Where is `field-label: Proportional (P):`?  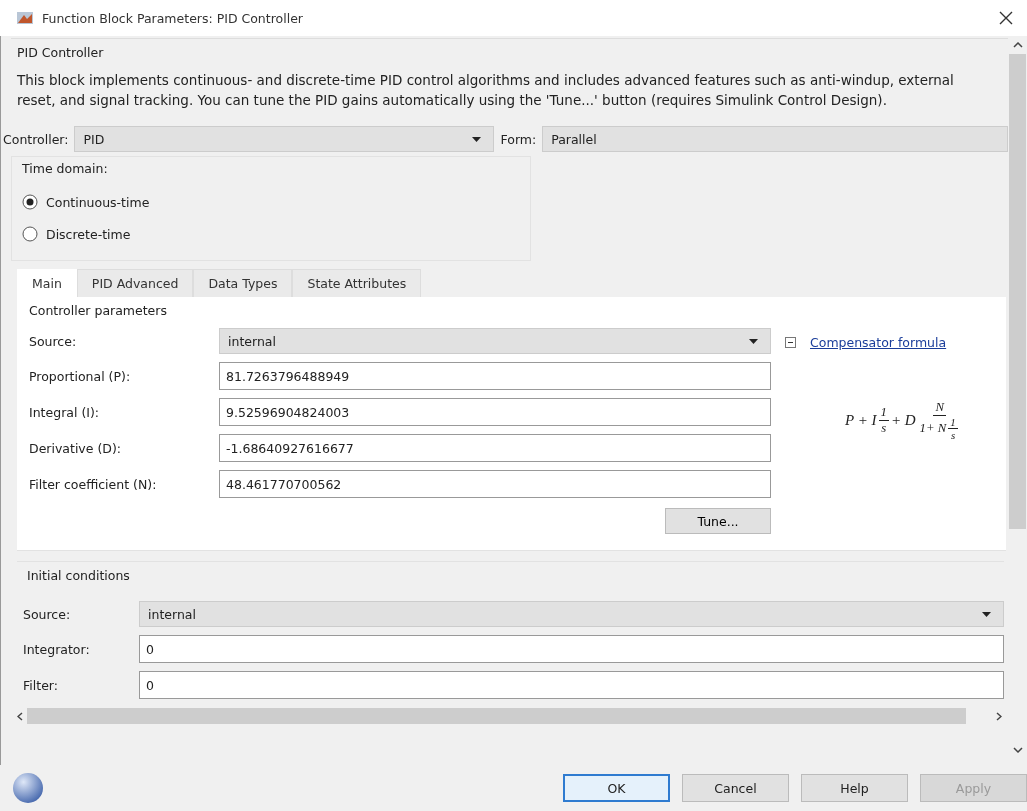 field-label: Proportional (P): is located at coordinates (80, 376).